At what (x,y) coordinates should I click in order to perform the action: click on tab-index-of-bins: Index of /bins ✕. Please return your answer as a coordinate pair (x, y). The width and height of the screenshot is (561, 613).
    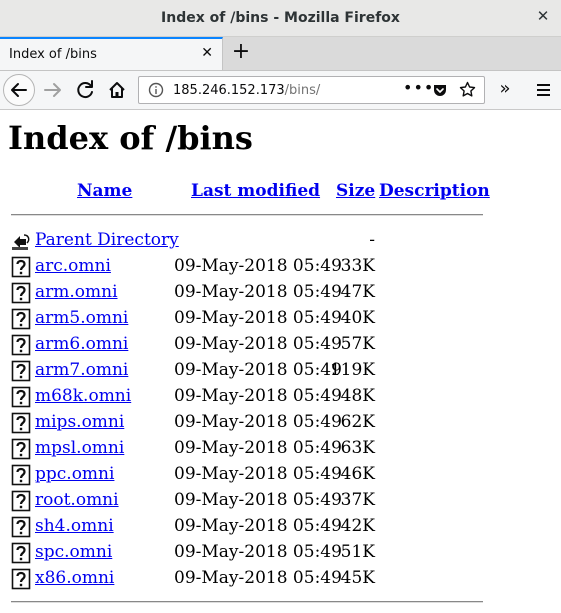
    Looking at the image, I should click on (111, 53).